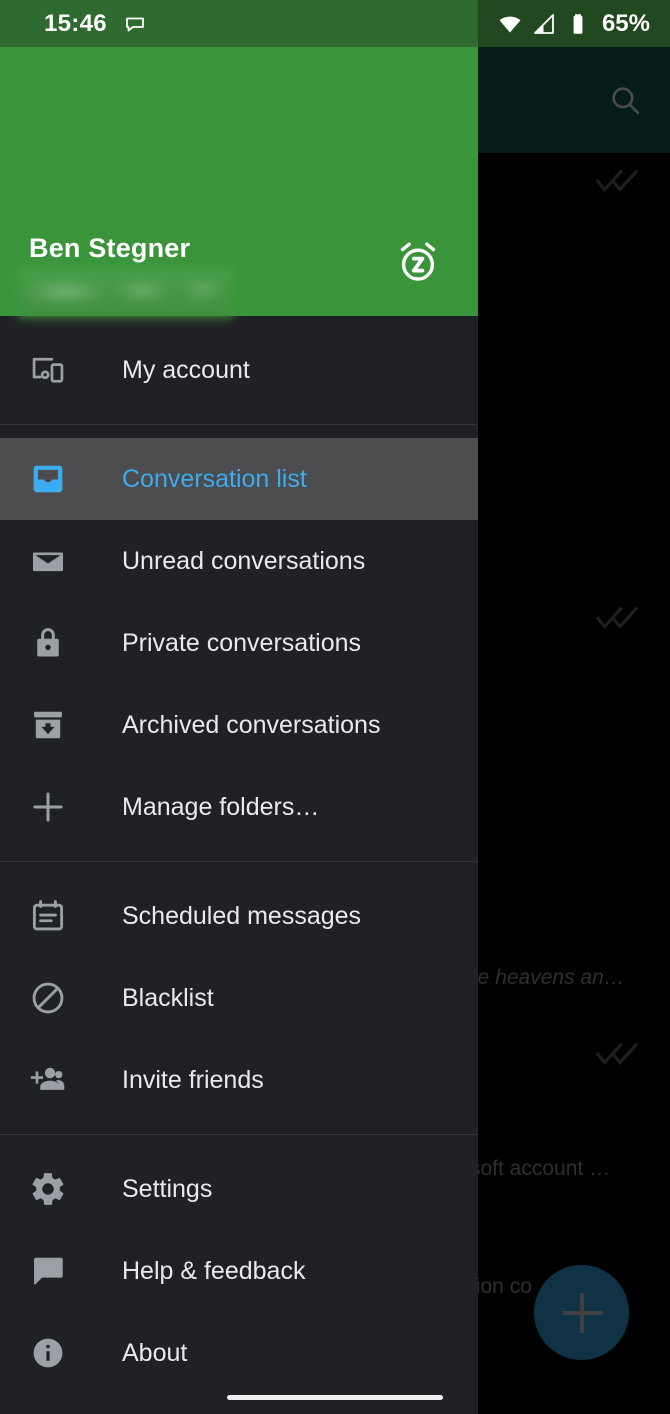 This screenshot has height=1414, width=670. Describe the element at coordinates (578, 24) in the screenshot. I see `battery-icon` at that location.